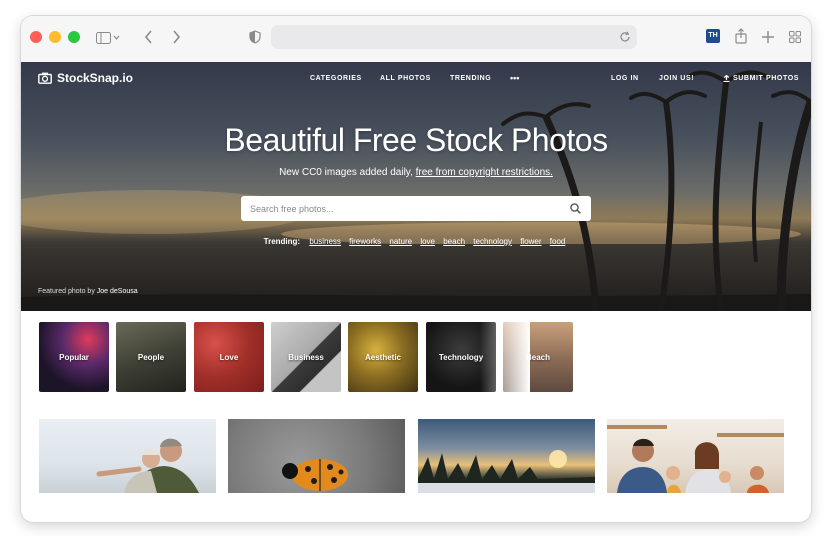 This screenshot has height=536, width=834. I want to click on hero-subtitle-text: New CC0 images added daily,, so click(347, 172).